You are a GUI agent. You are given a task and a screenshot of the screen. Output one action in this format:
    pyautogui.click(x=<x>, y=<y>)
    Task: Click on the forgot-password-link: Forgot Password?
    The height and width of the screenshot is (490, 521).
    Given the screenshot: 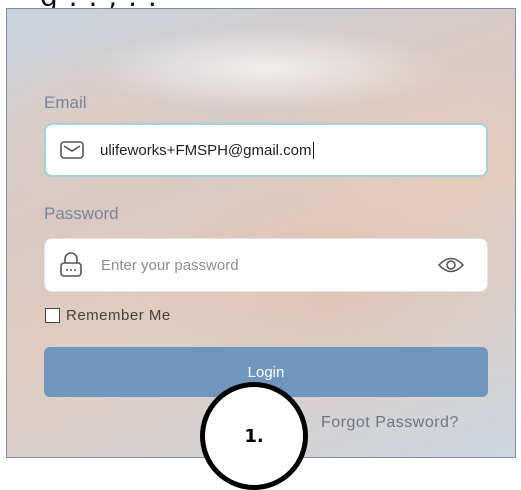 What is the action you would take?
    pyautogui.click(x=390, y=423)
    